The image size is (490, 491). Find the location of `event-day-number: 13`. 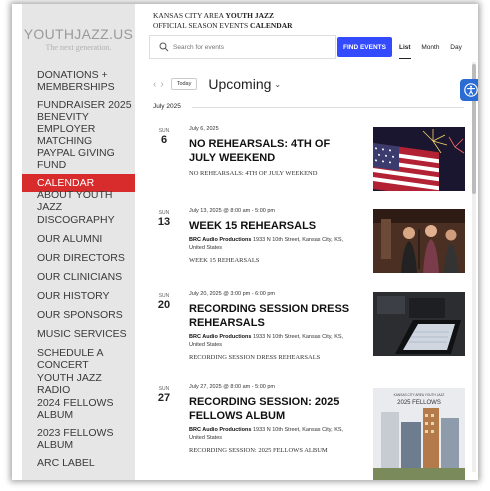

event-day-number: 13 is located at coordinates (164, 222).